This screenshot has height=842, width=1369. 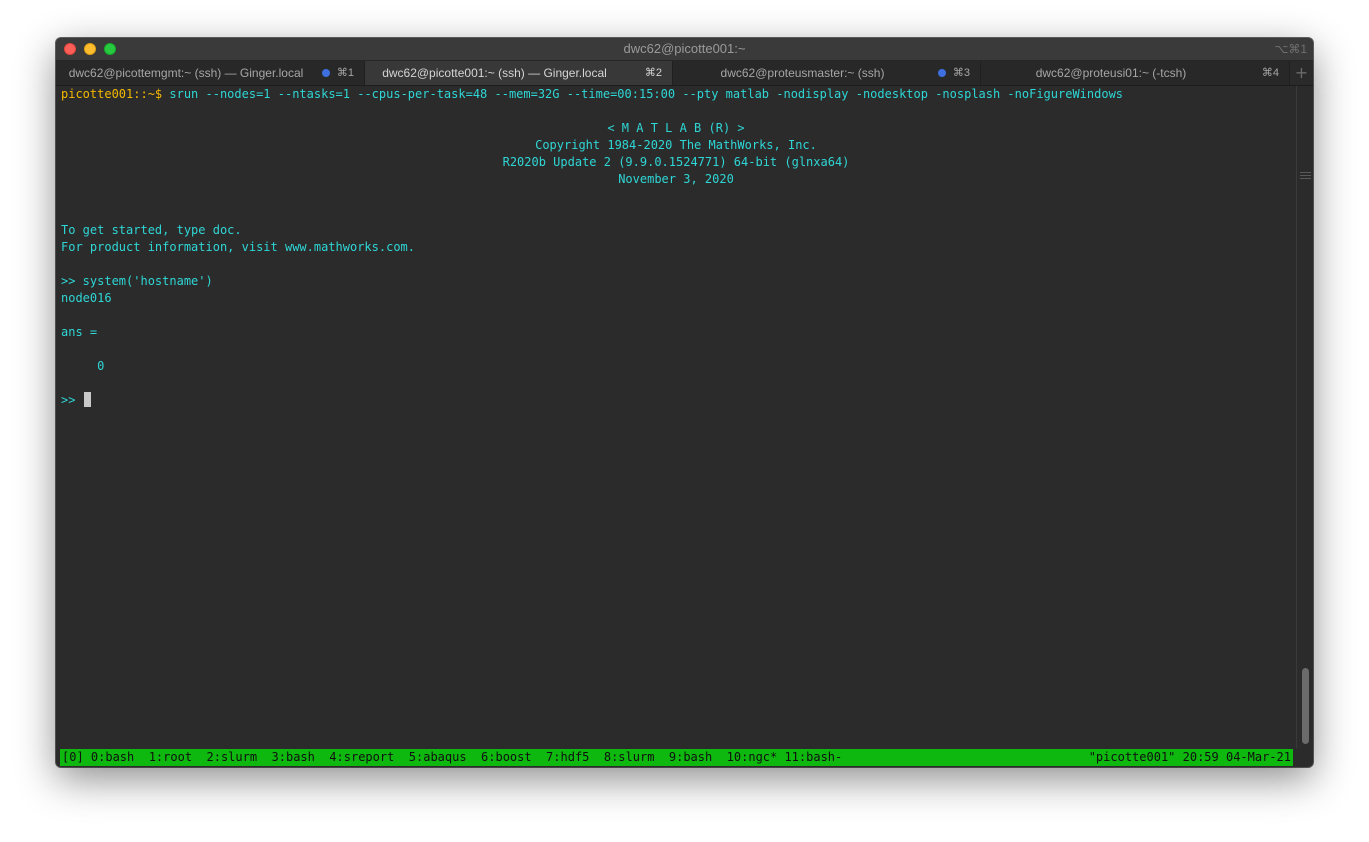 What do you see at coordinates (961, 73) in the screenshot?
I see `tab-shortcut: ⌘3` at bounding box center [961, 73].